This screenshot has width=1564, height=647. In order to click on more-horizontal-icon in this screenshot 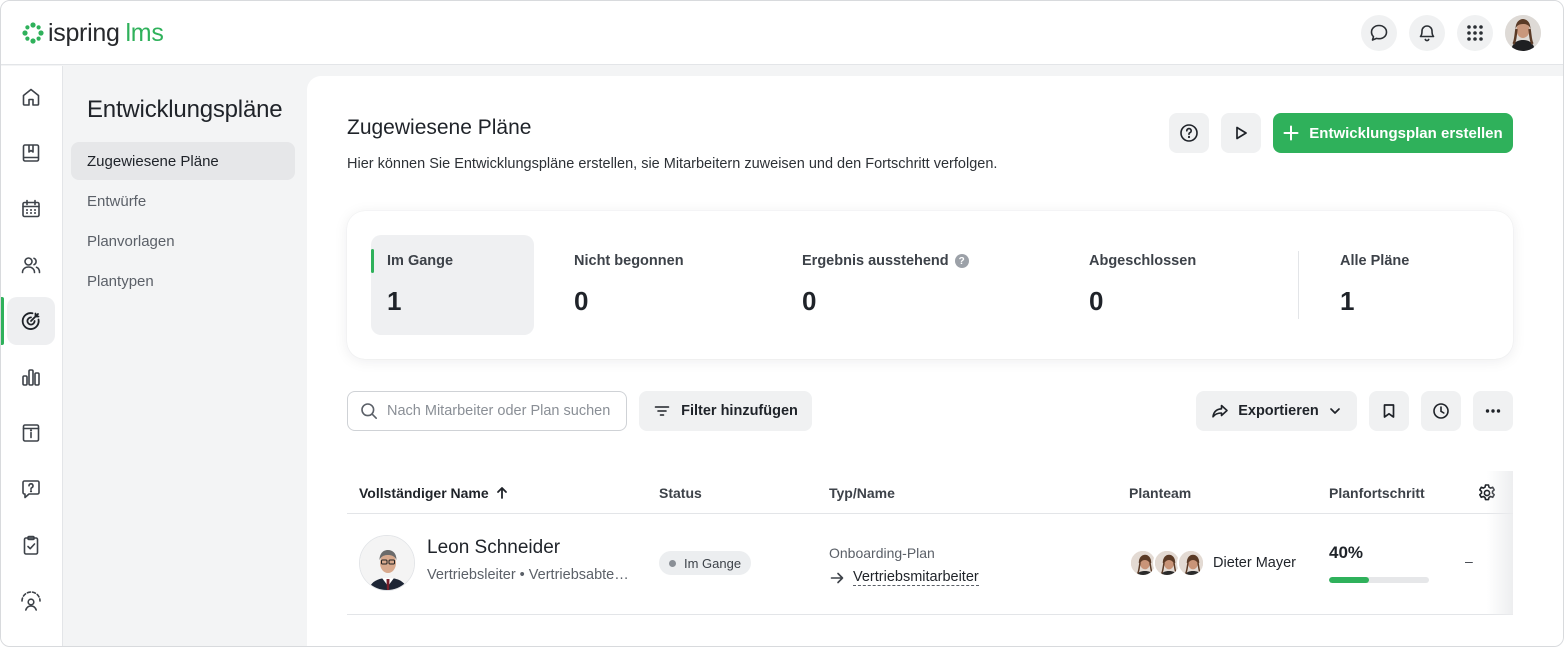, I will do `click(1493, 411)`.